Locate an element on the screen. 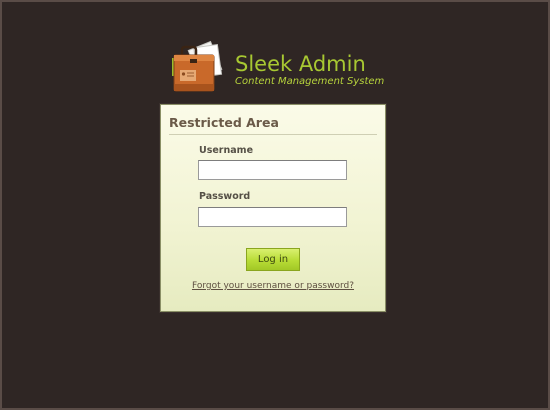 This screenshot has width=550, height=410. username-input is located at coordinates (272, 170).